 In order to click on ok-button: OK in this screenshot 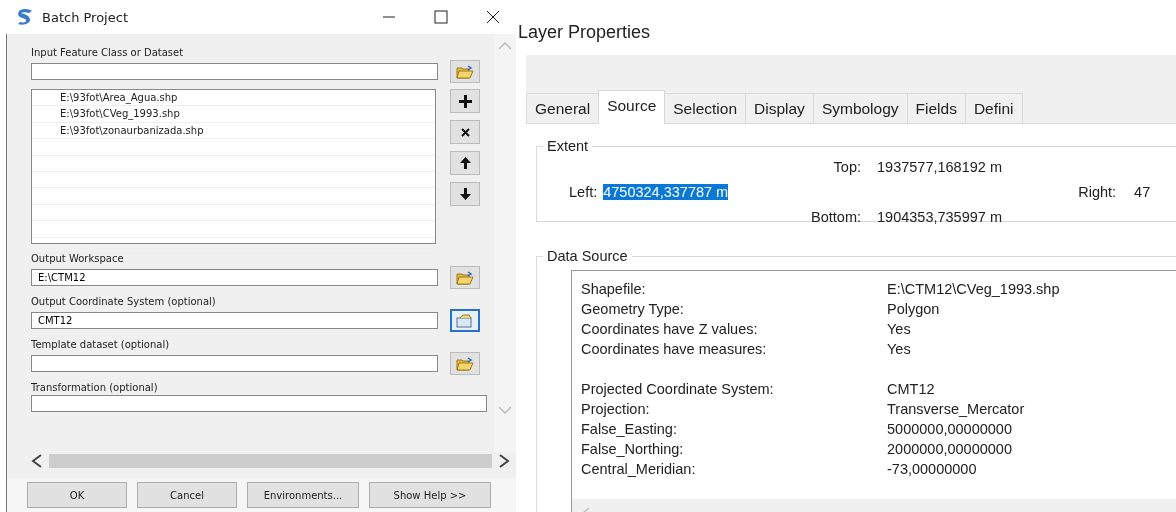, I will do `click(77, 495)`.